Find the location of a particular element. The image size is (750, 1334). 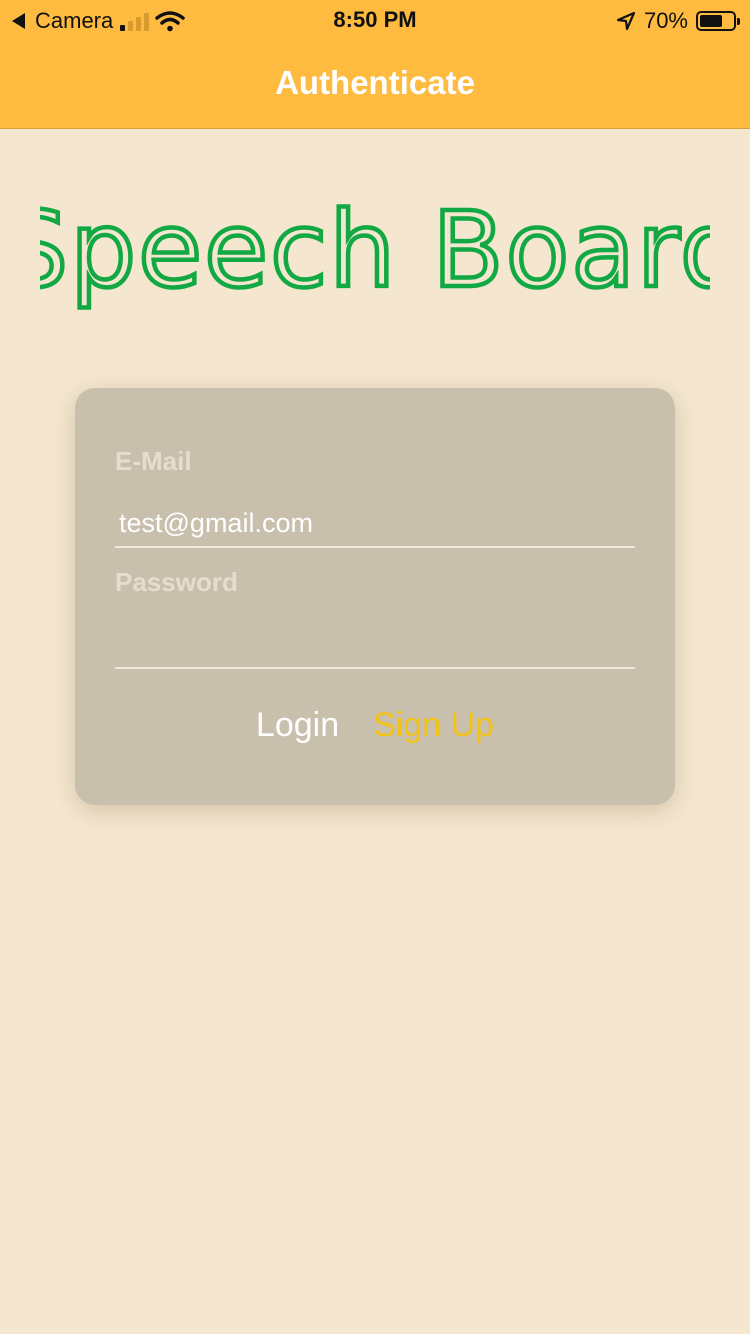

battery-icon is located at coordinates (718, 21).